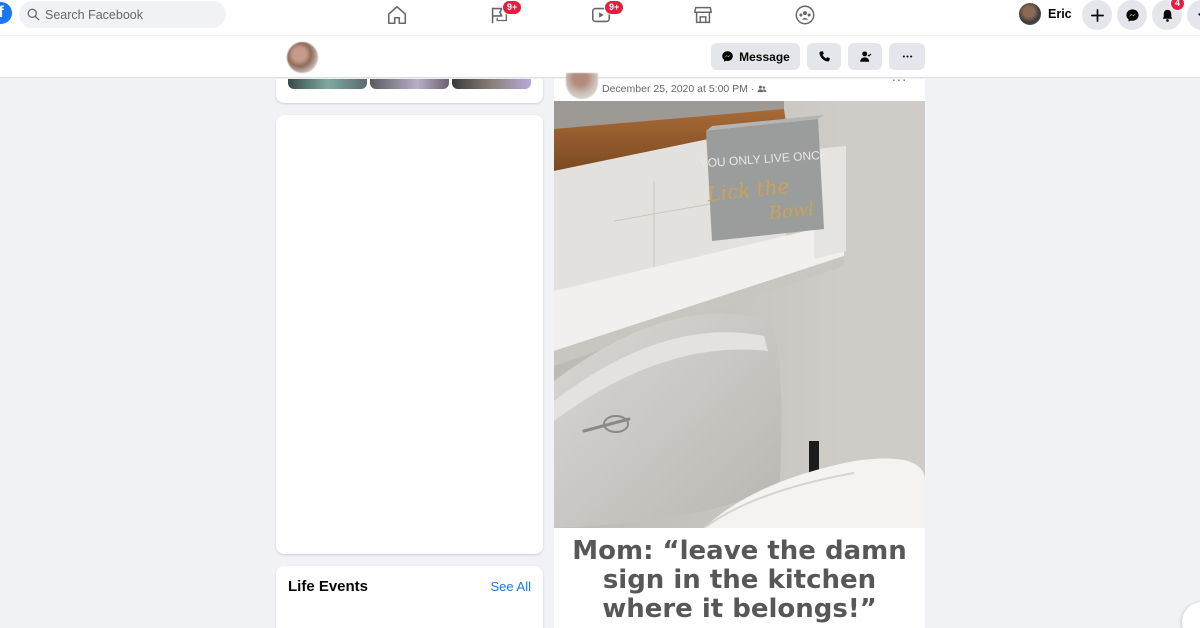  Describe the element at coordinates (900, 79) in the screenshot. I see `post-options-icon: ···` at that location.